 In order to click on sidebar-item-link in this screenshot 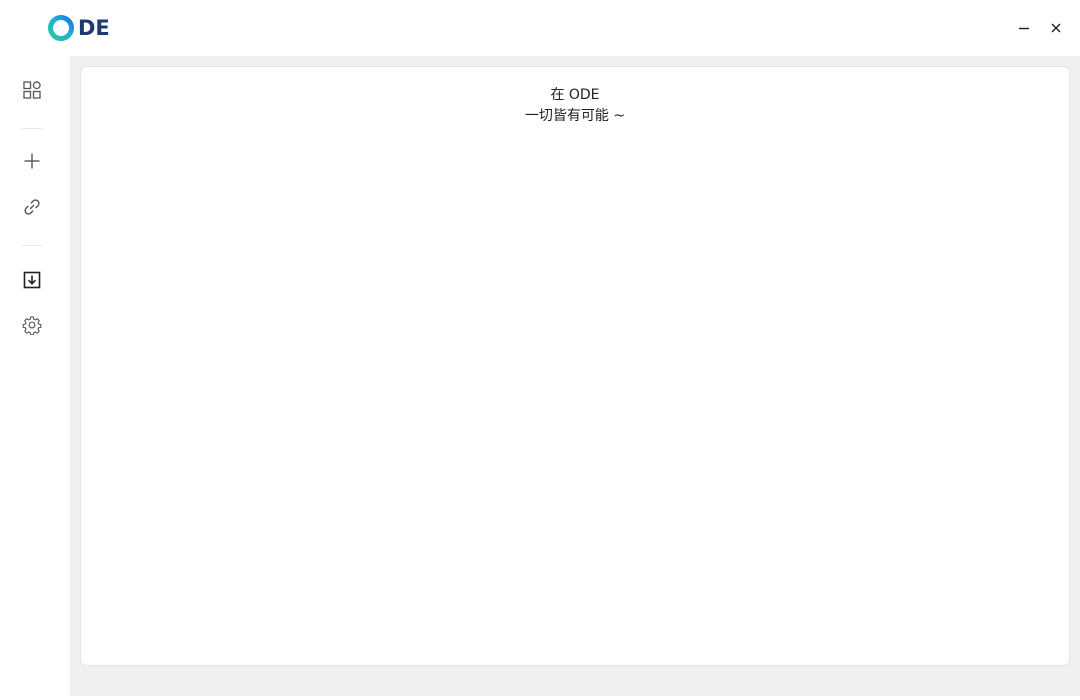, I will do `click(32, 207)`.